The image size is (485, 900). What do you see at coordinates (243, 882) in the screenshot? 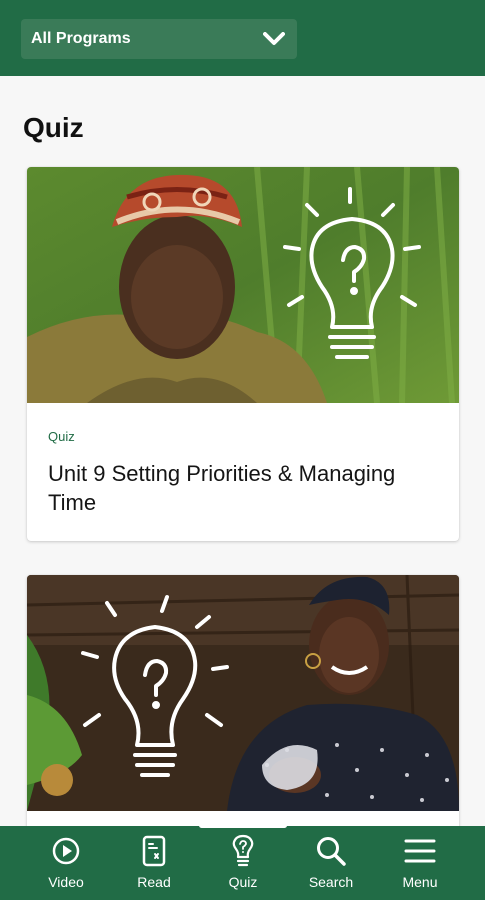
I see `nav-label: Quiz` at bounding box center [243, 882].